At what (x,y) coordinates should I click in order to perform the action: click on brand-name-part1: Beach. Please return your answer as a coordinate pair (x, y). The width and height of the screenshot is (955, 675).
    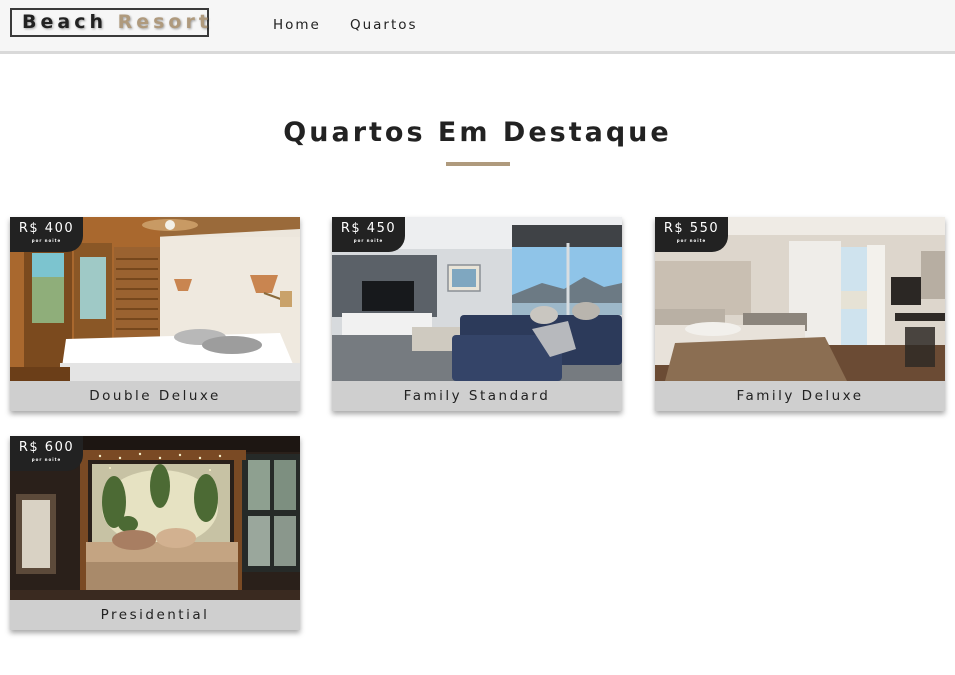
    Looking at the image, I should click on (64, 22).